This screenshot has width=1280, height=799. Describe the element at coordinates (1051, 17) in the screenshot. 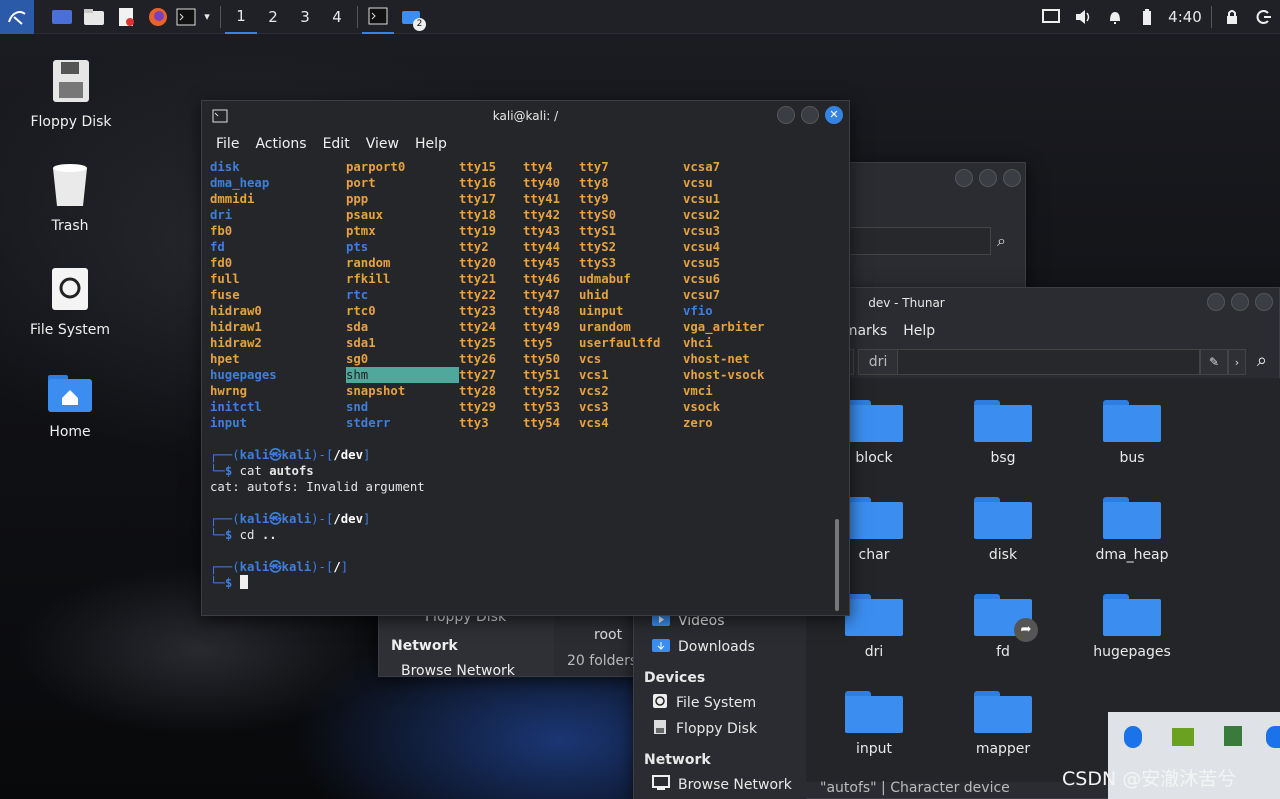

I see `display-icon` at that location.